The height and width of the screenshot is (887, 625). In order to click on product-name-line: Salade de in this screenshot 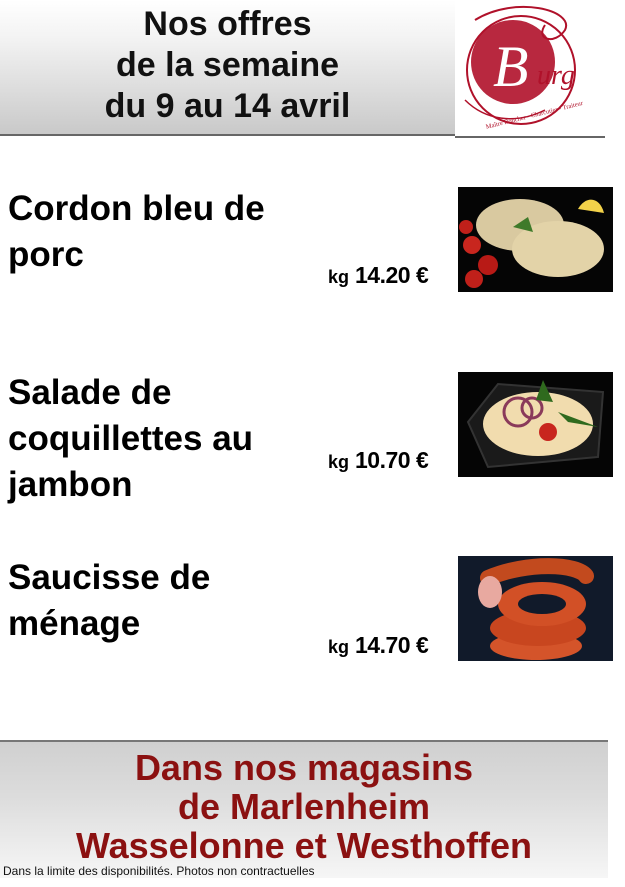, I will do `click(90, 392)`.